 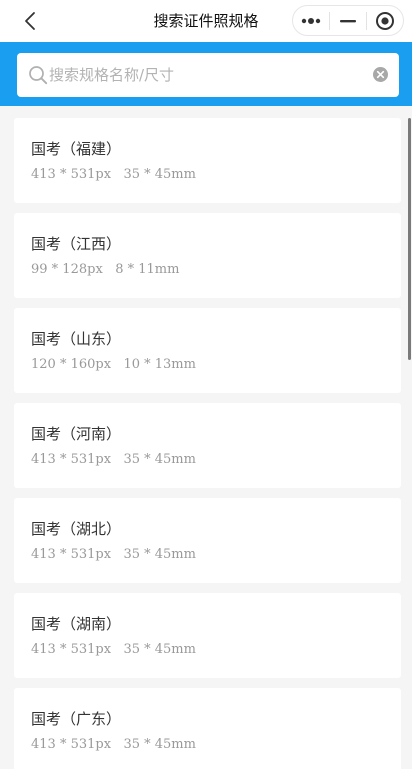 I want to click on spec-px: 99 * 128px, so click(x=67, y=269).